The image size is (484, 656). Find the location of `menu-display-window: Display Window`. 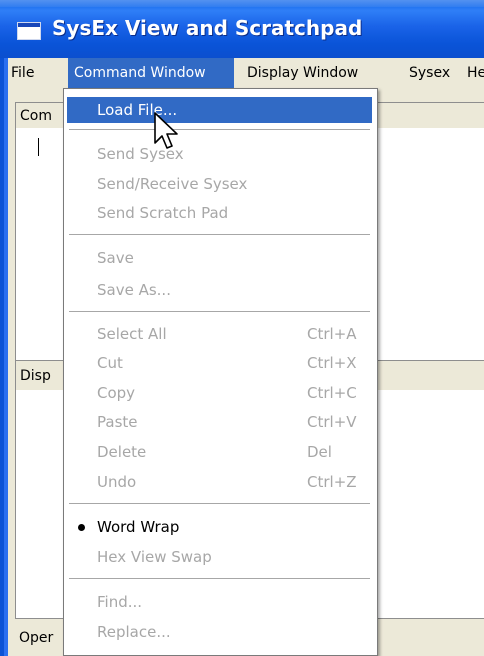

menu-display-window: Display Window is located at coordinates (302, 73).